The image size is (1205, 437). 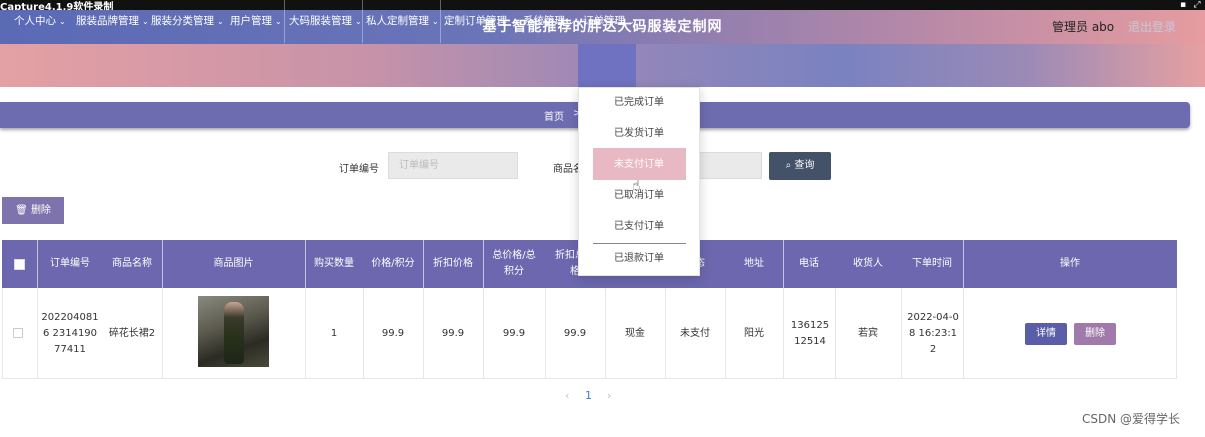 What do you see at coordinates (809, 264) in the screenshot?
I see `column-header: 电话` at bounding box center [809, 264].